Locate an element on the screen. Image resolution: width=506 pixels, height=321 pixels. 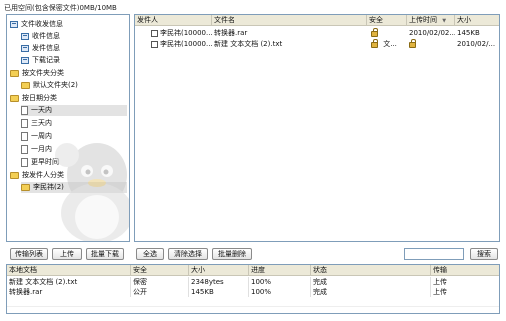
empty-row is located at coordinates (253, 302).